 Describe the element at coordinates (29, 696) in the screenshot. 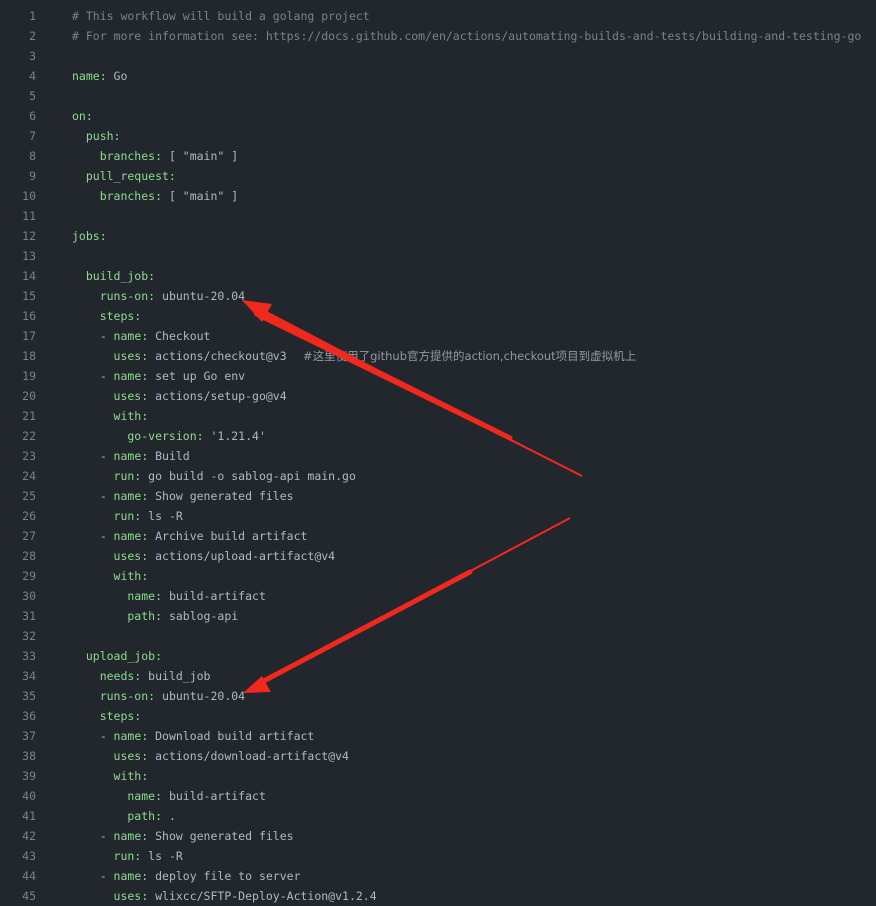

I see `line-number: 35` at that location.